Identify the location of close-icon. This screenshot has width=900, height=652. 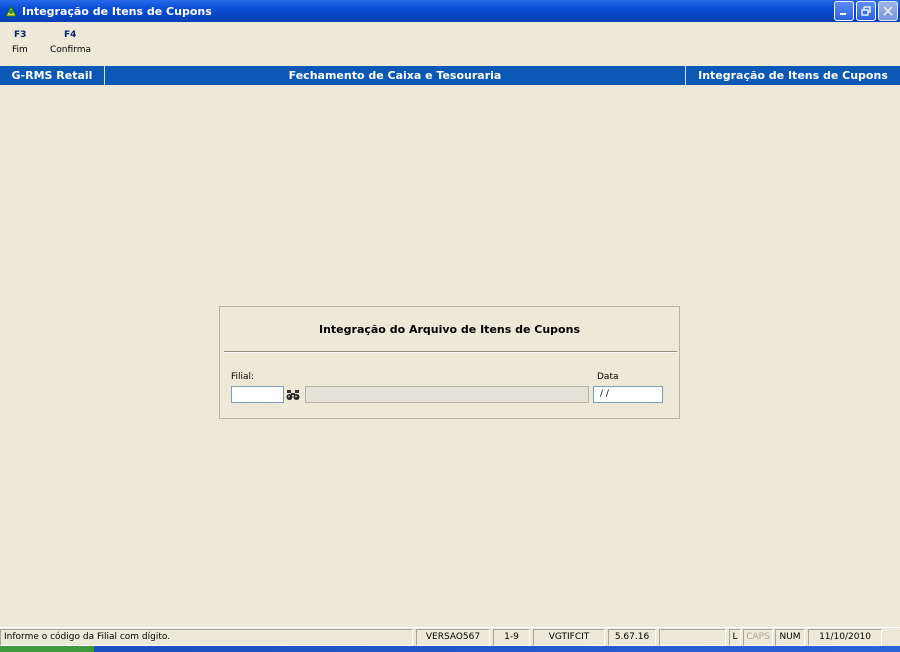
(888, 11).